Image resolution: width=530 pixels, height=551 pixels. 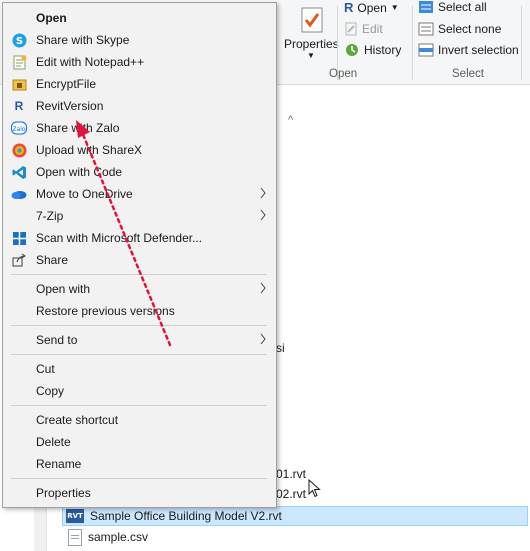 I want to click on select-none-icon, so click(x=426, y=29).